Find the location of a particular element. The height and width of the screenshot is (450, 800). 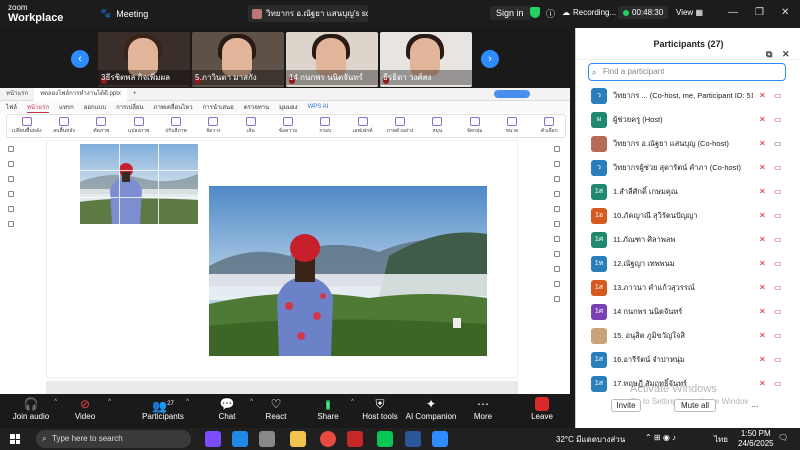

ribbon-button: ปรับสีภาพ is located at coordinates (175, 126).